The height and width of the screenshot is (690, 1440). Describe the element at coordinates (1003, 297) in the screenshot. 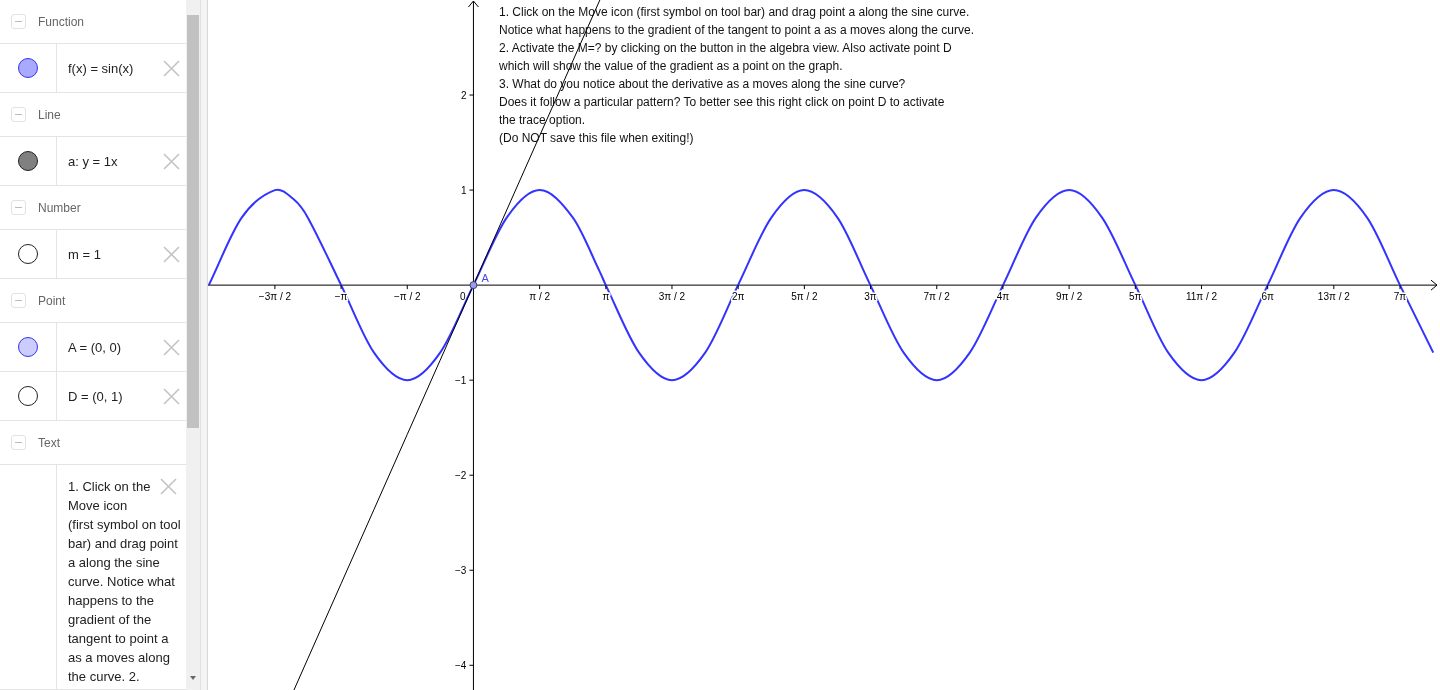

I see `tick-label: 4π` at that location.